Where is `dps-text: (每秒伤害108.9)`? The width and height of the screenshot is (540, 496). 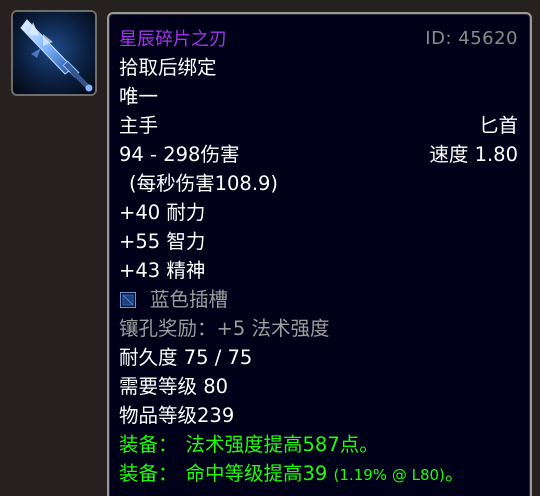
dps-text: (每秒伤害108.9) is located at coordinates (204, 183).